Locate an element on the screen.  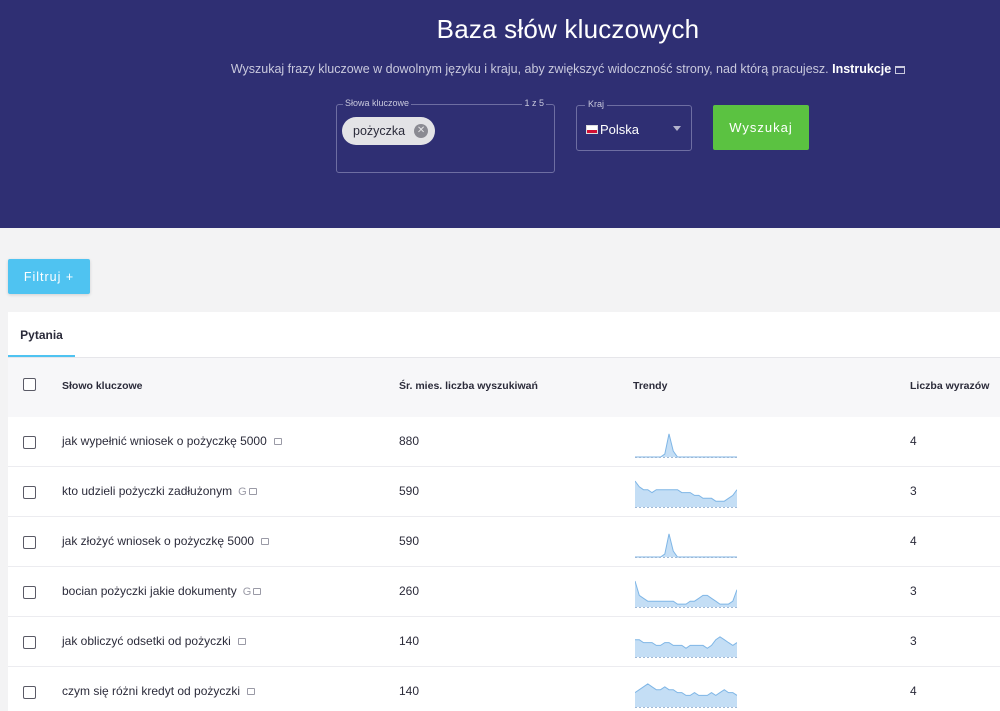
keyword-chip-label: pożyczka is located at coordinates (379, 131).